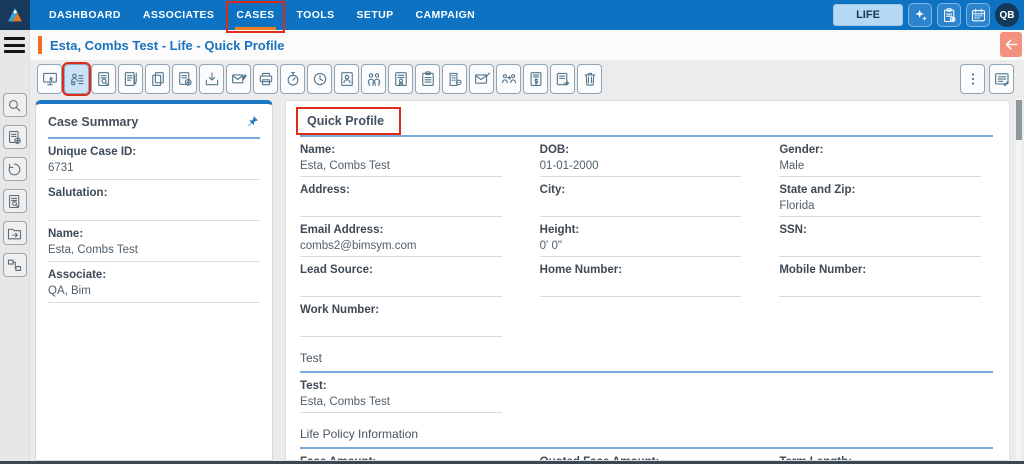 The width and height of the screenshot is (1024, 464). What do you see at coordinates (238, 79) in the screenshot?
I see `mail-pen-icon` at bounding box center [238, 79].